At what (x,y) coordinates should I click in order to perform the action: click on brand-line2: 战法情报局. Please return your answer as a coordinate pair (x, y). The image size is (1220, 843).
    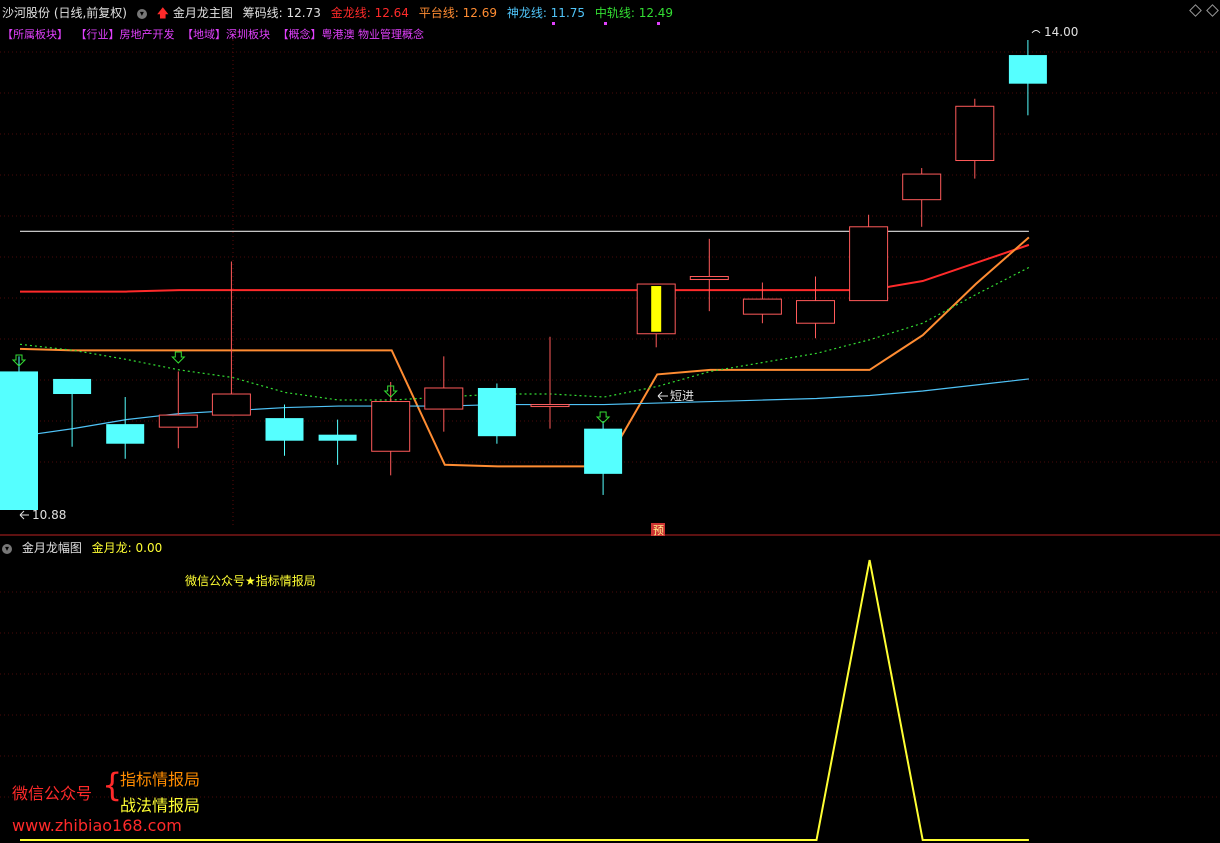
    Looking at the image, I should click on (160, 805).